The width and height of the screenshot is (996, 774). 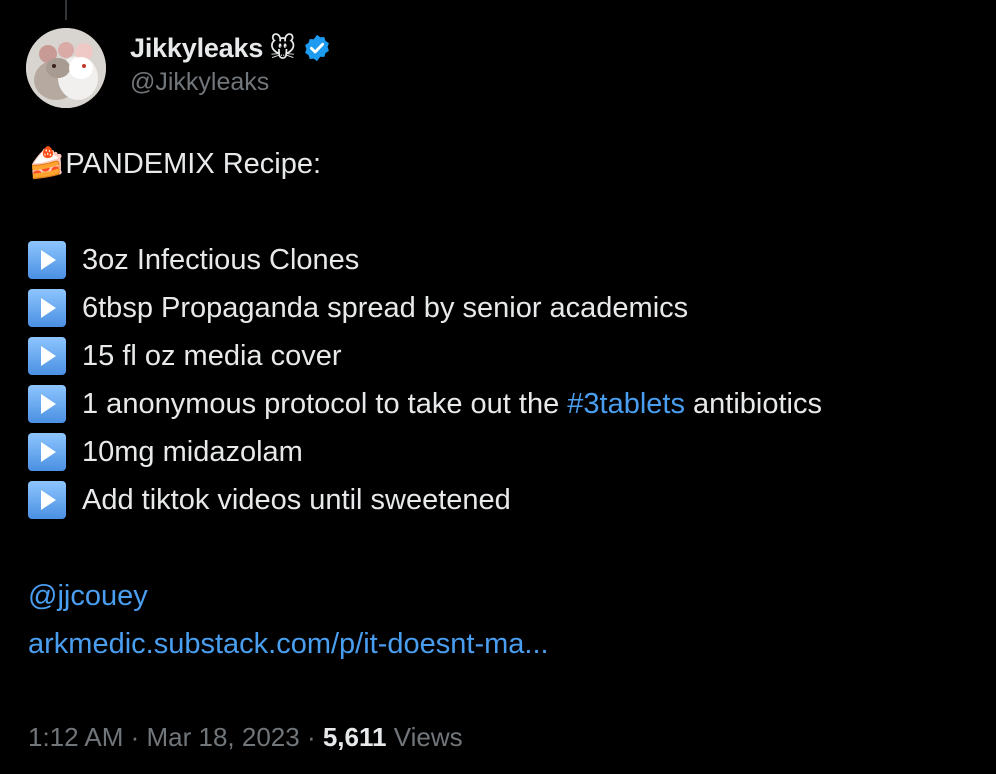 I want to click on mention-line: @jjcouey, so click(x=503, y=596).